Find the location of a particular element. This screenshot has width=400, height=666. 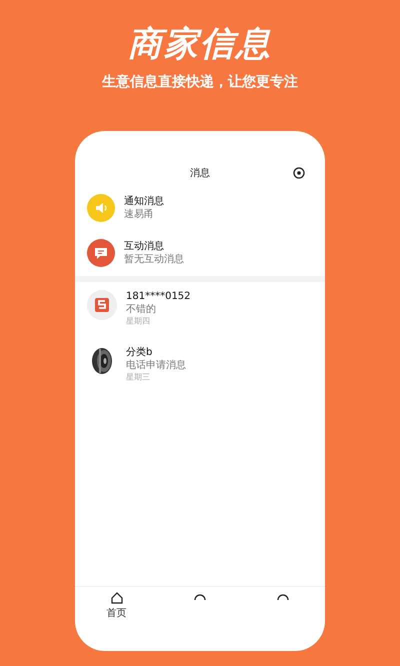

notice-title: 通知消息 is located at coordinates (144, 201).